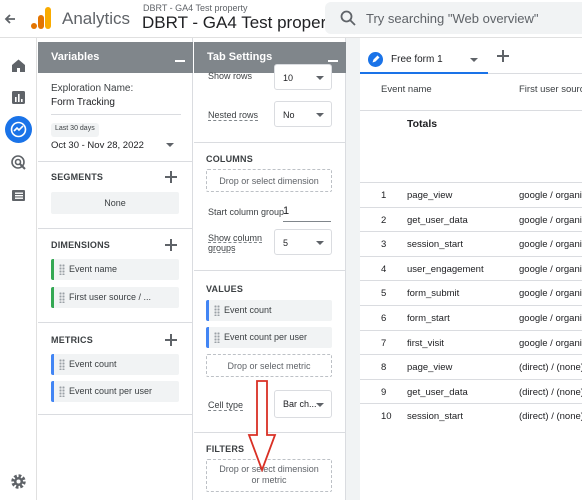  I want to click on search-bar: Try searching "Web overview", so click(453, 18).